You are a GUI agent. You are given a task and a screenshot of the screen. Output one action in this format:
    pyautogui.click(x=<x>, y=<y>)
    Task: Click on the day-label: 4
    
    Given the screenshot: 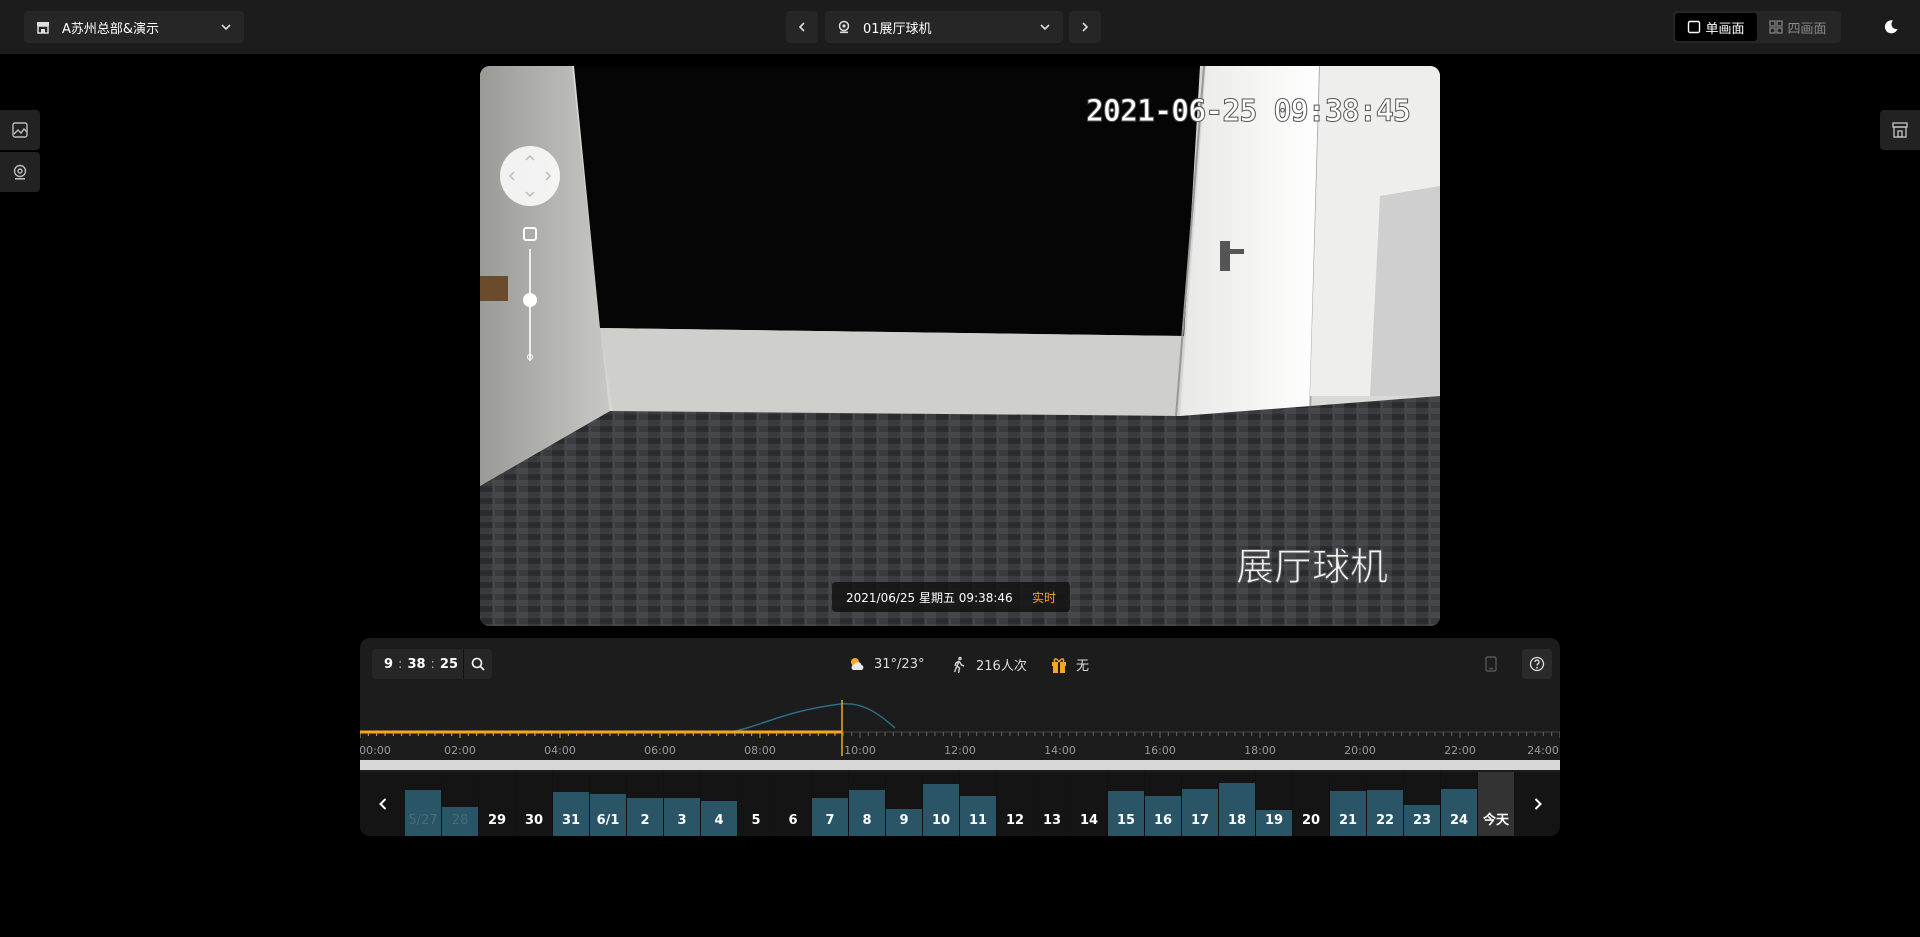 What is the action you would take?
    pyautogui.click(x=719, y=820)
    